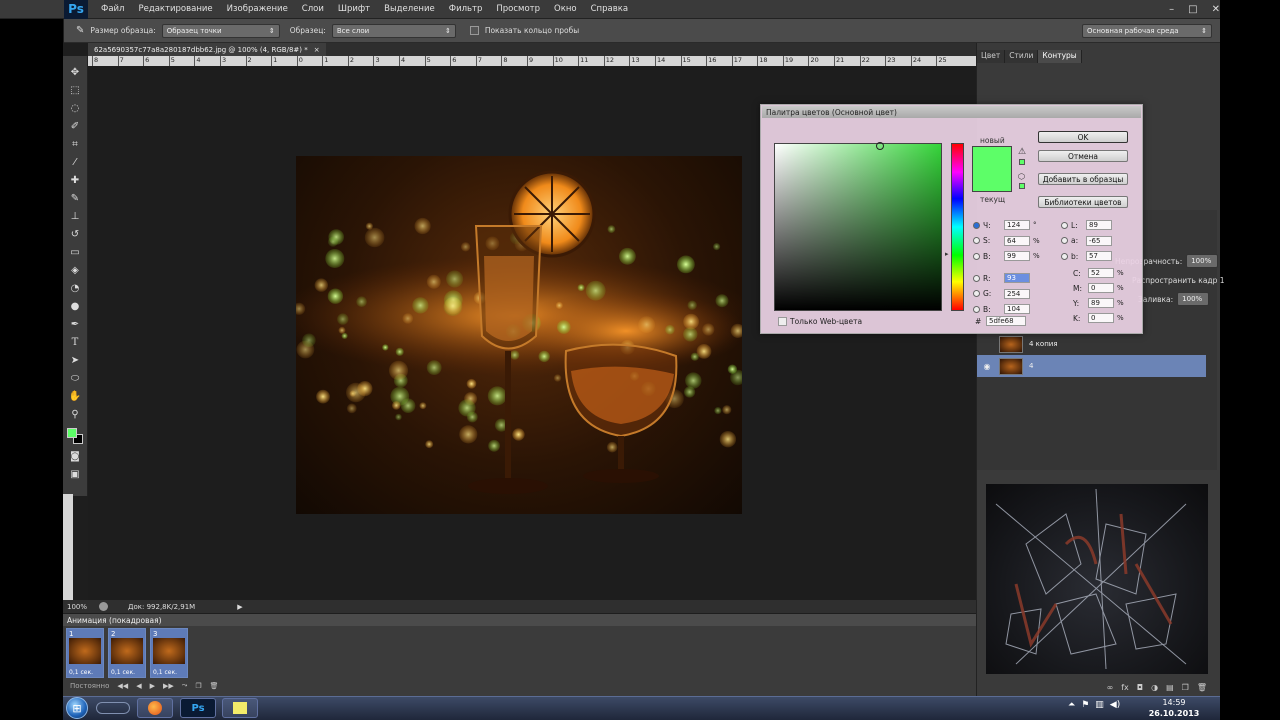 The width and height of the screenshot is (1280, 720). What do you see at coordinates (992, 181) in the screenshot?
I see `current-color-swatch` at bounding box center [992, 181].